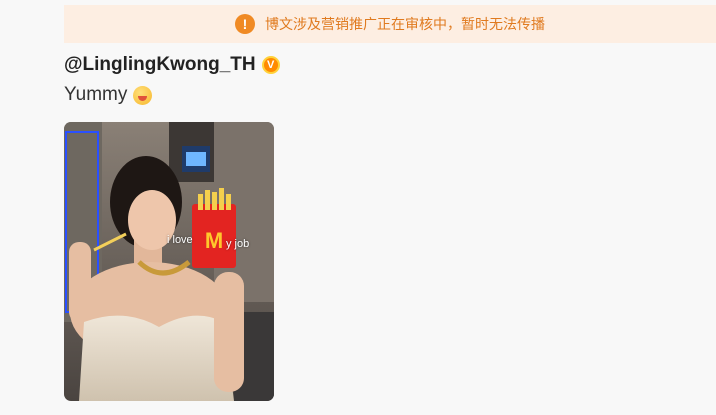 This screenshot has height=415, width=716. Describe the element at coordinates (143, 95) in the screenshot. I see `yum-face-emoji` at that location.